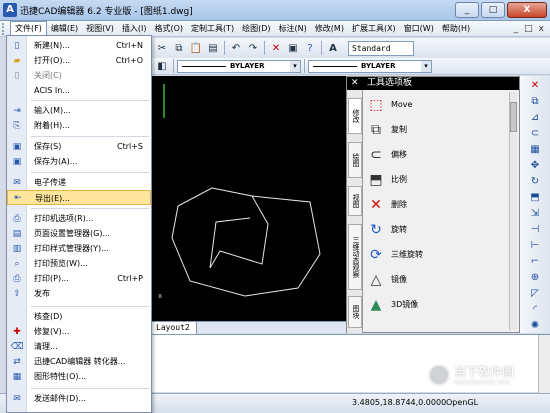 This screenshot has height=413, width=550. What do you see at coordinates (493, 10) in the screenshot?
I see `maximize-button: □` at bounding box center [493, 10].